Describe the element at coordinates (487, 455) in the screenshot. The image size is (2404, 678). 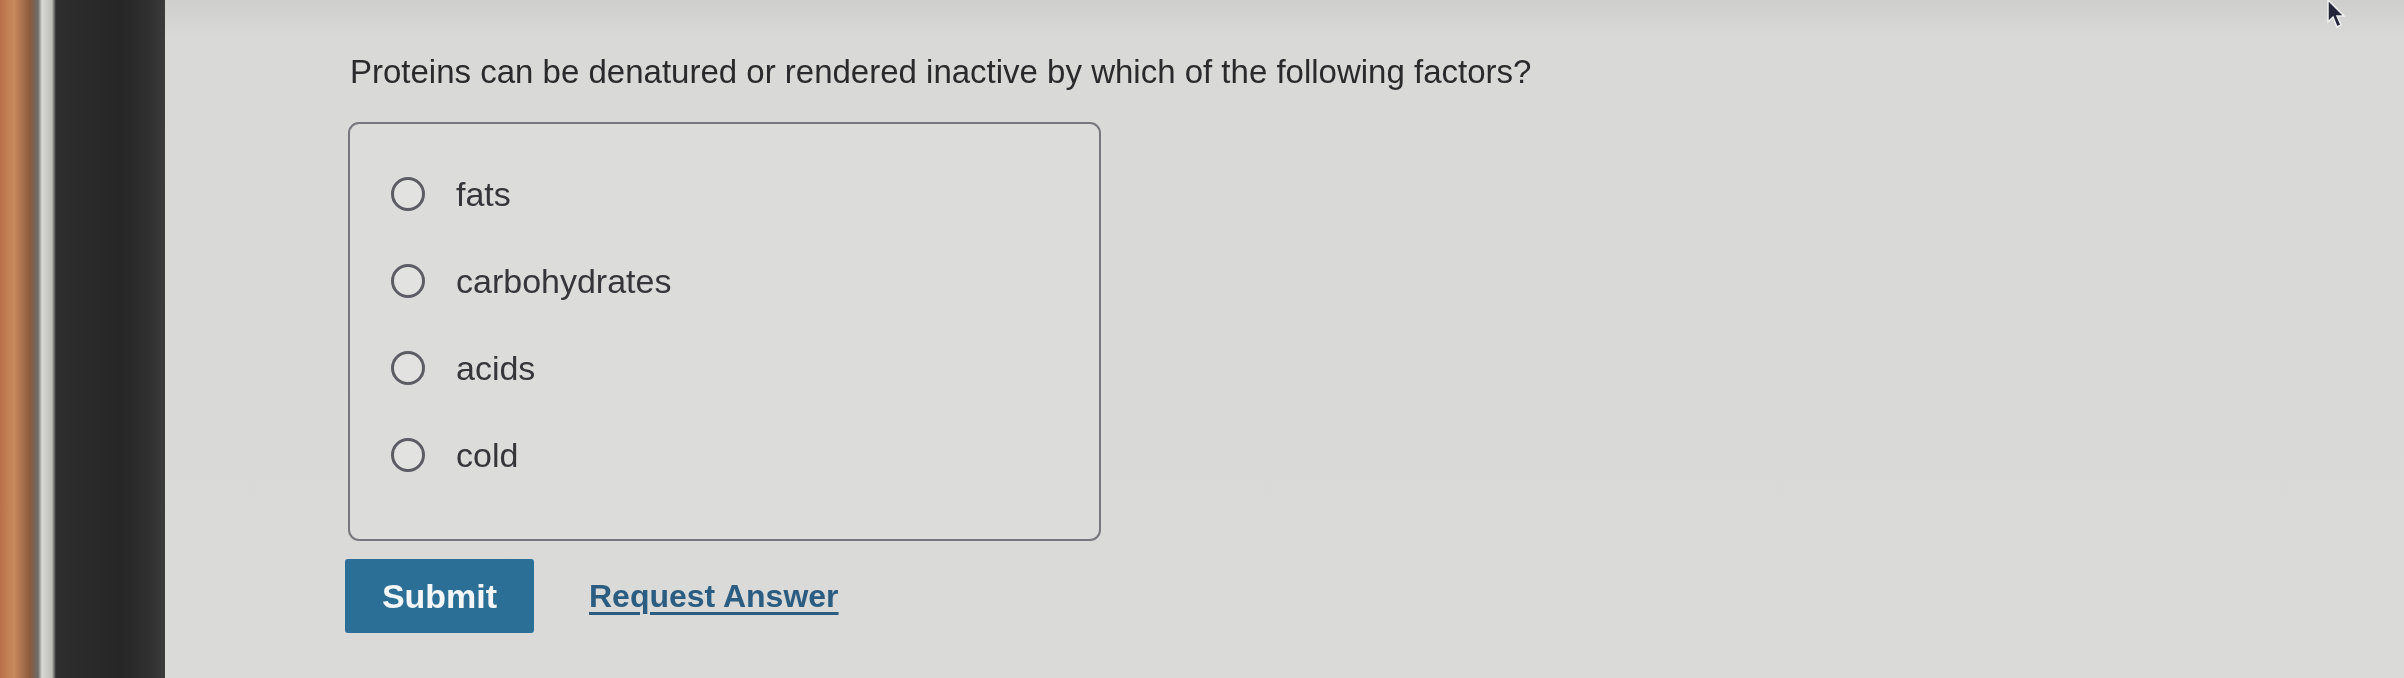
I see `option-label: cold` at that location.